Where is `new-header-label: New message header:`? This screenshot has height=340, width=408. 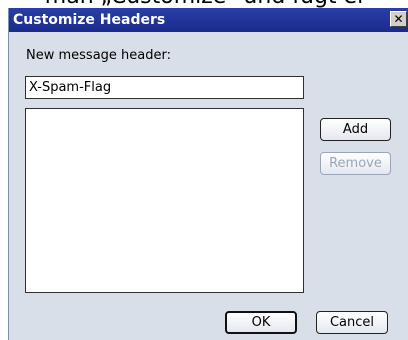 new-header-label: New message header: is located at coordinates (98, 55).